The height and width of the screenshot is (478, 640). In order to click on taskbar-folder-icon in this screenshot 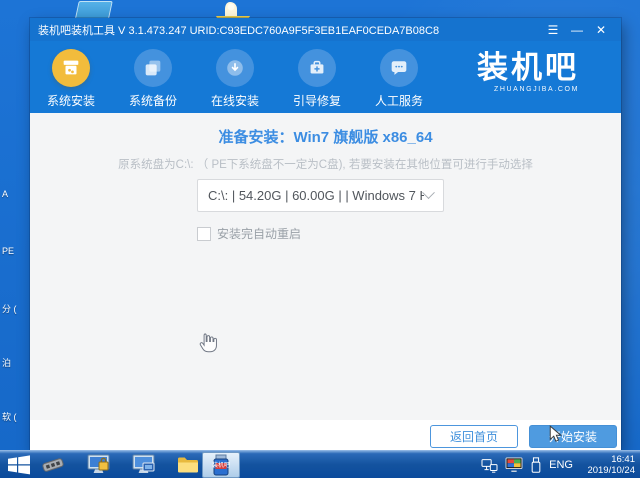, I will do `click(188, 465)`.